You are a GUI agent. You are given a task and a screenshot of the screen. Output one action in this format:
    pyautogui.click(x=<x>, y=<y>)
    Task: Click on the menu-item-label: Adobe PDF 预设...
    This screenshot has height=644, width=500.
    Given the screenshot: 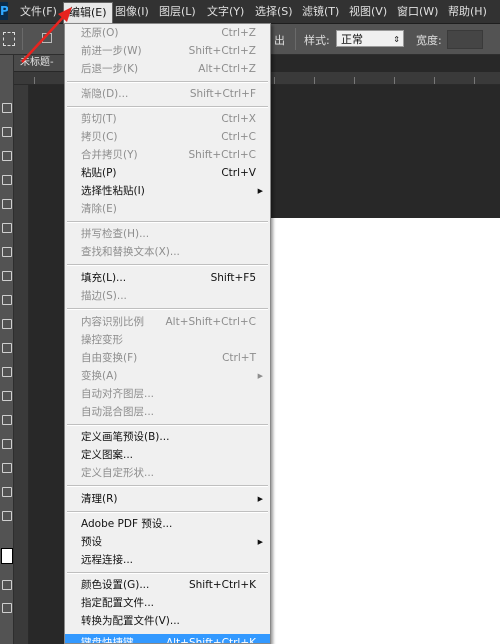 What is the action you would take?
    pyautogui.click(x=127, y=524)
    